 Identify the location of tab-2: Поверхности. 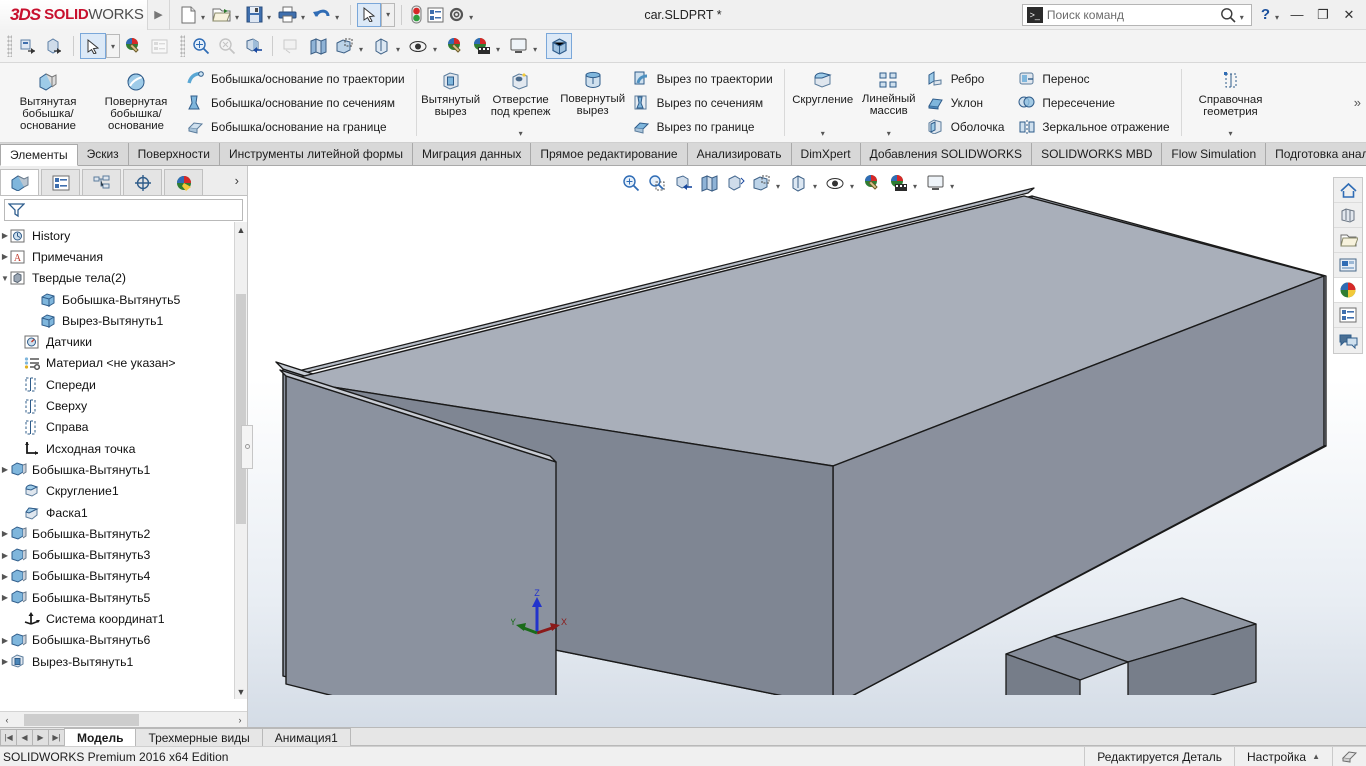
(174, 154).